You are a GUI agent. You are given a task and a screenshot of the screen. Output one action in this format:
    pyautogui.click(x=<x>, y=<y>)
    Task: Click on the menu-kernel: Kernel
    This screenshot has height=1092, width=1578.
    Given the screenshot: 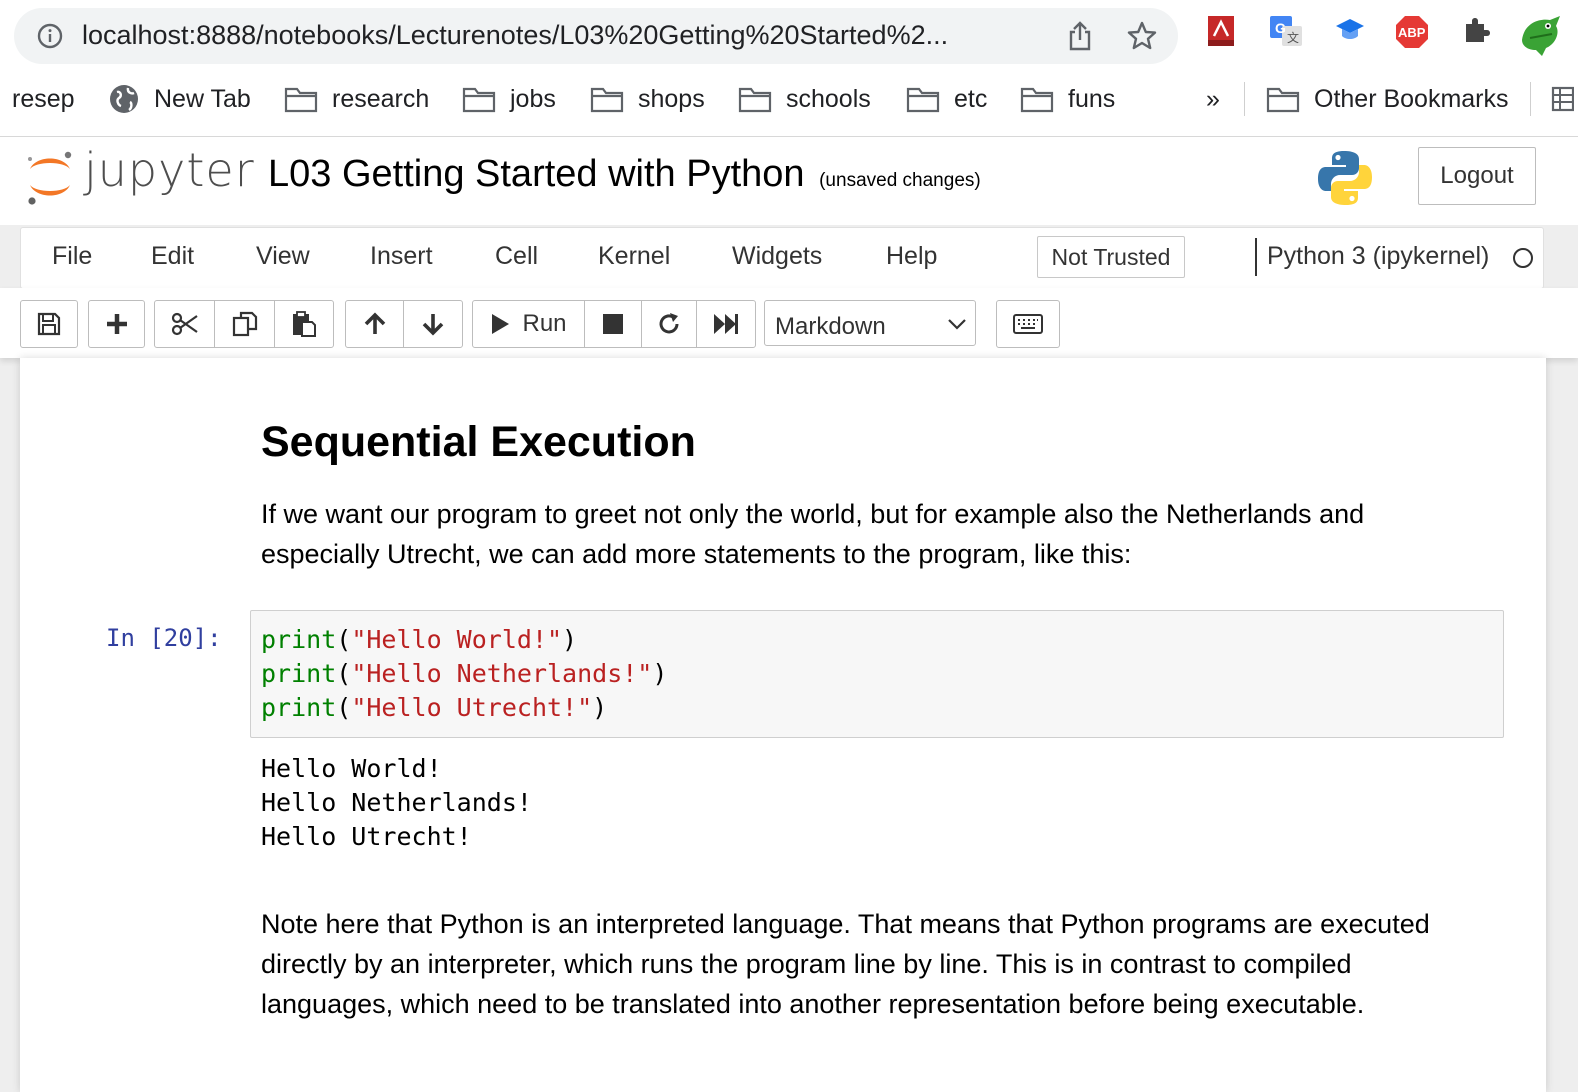 What is the action you would take?
    pyautogui.click(x=634, y=256)
    